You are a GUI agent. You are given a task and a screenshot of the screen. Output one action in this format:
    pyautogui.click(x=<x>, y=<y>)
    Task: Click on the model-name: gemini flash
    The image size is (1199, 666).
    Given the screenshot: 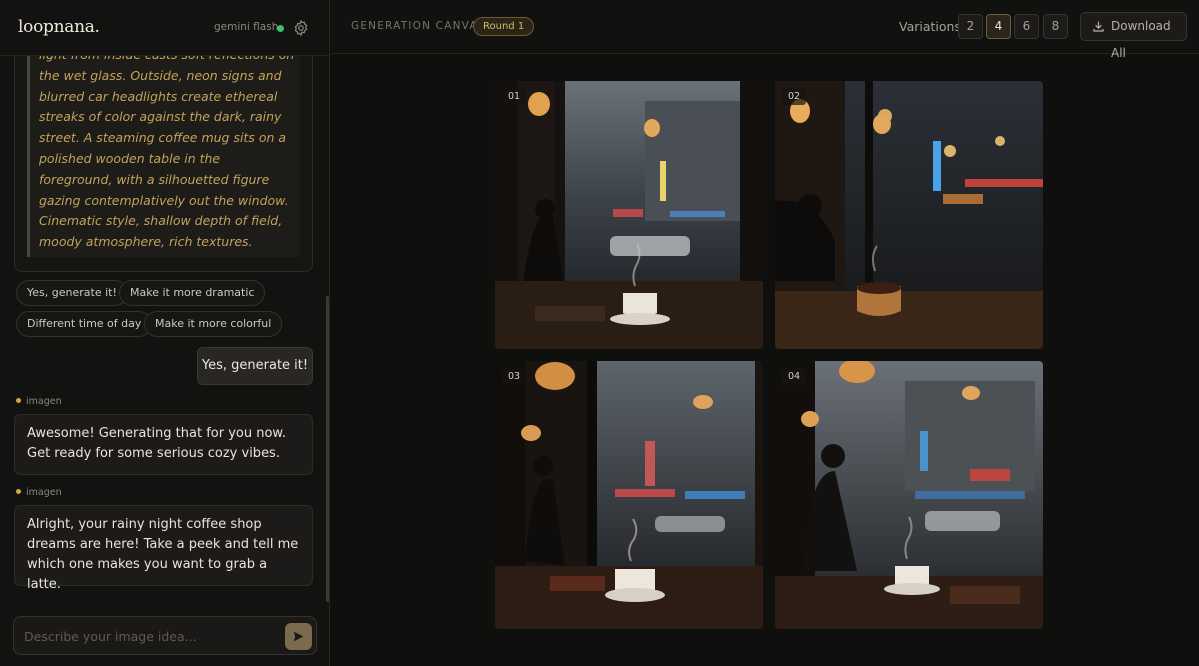 What is the action you would take?
    pyautogui.click(x=246, y=27)
    